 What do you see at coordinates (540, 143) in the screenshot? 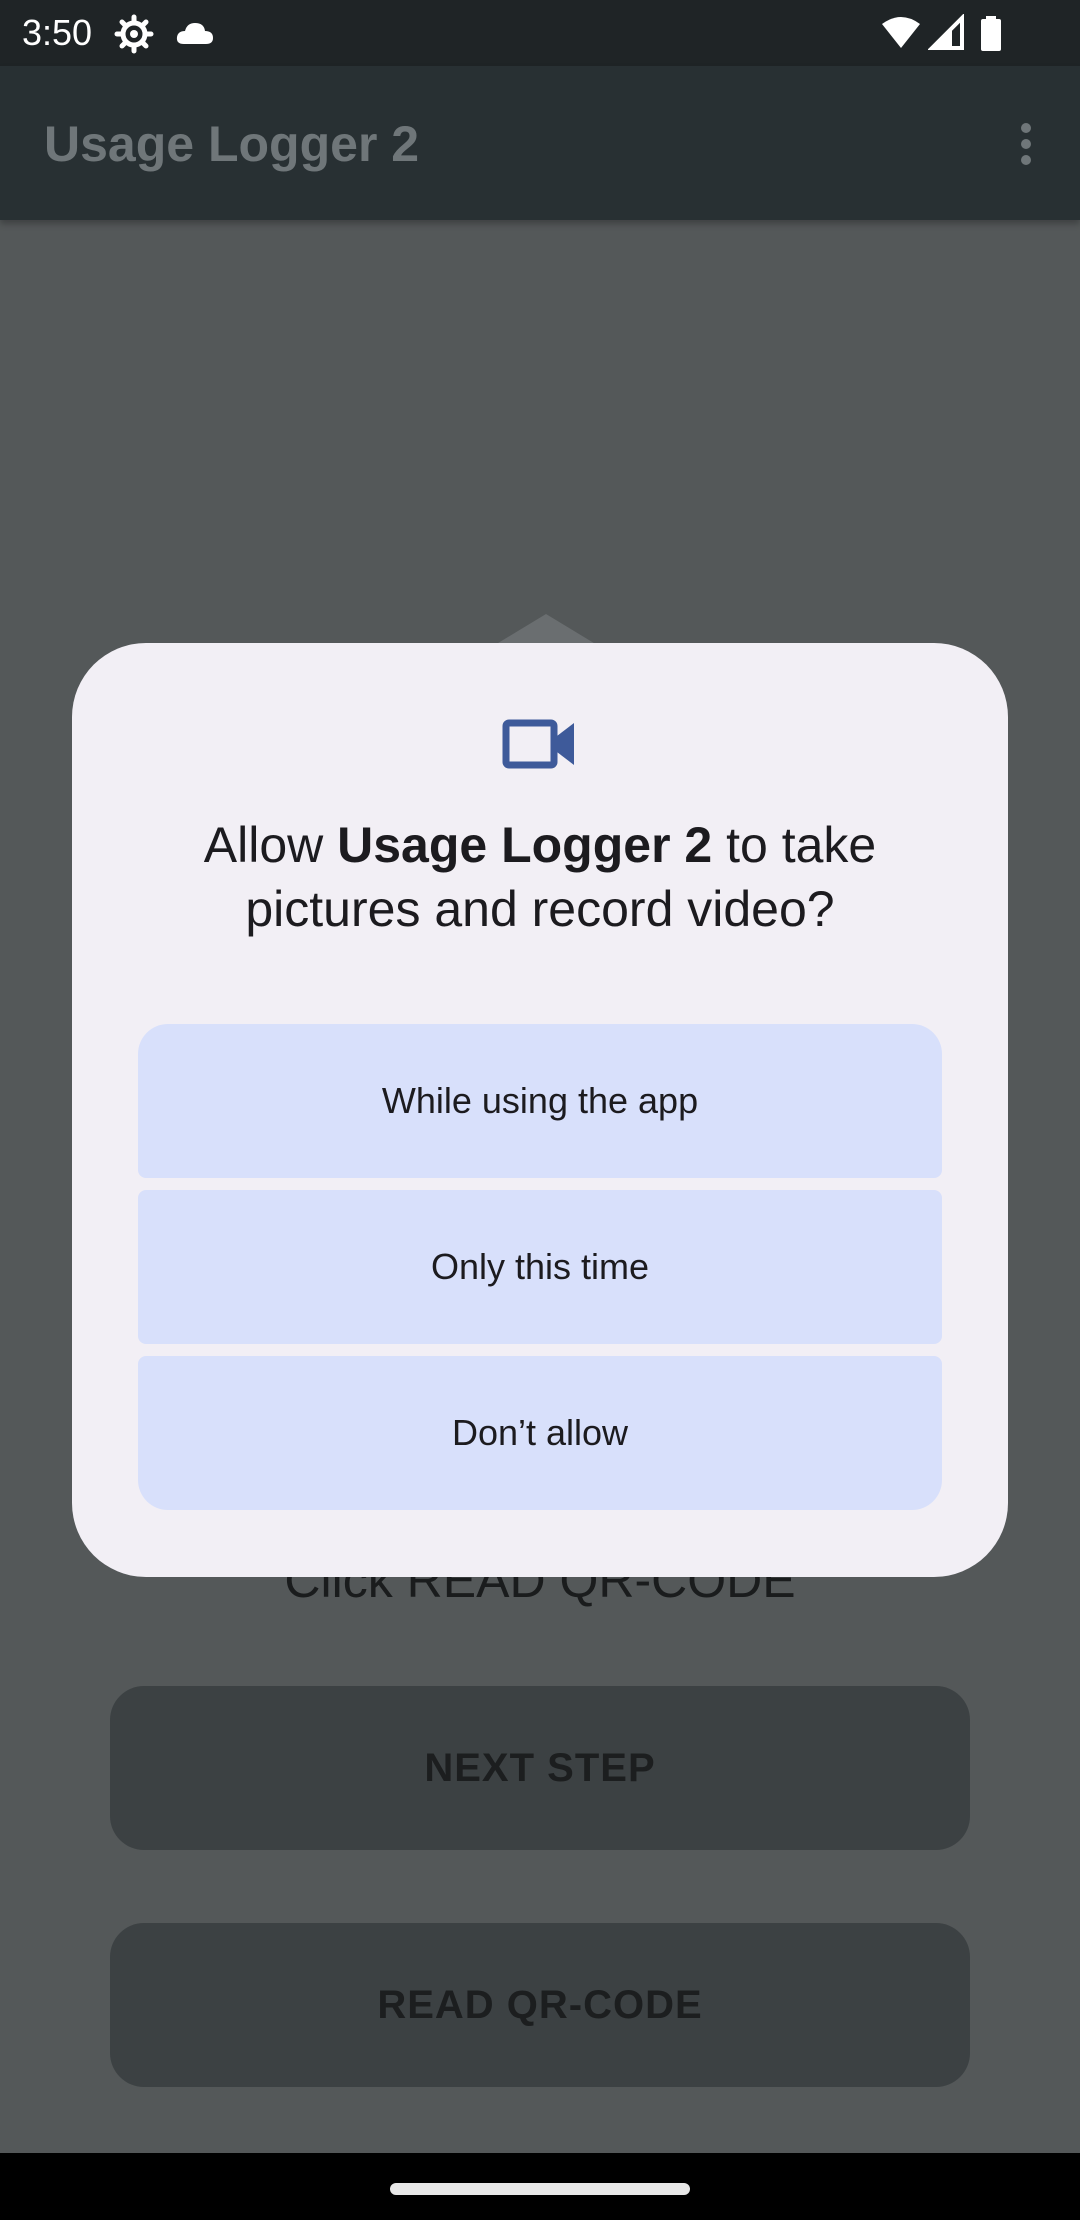
I see `app-bar: Usage Logger 2` at bounding box center [540, 143].